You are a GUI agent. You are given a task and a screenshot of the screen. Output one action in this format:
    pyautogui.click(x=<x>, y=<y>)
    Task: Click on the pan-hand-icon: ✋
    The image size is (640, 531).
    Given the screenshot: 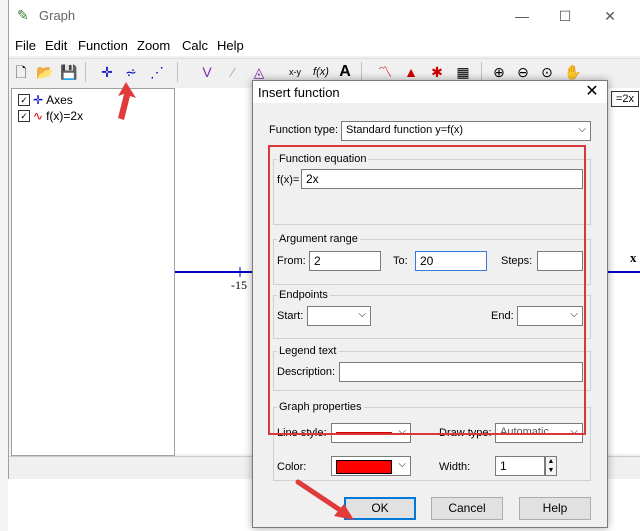 What is the action you would take?
    pyautogui.click(x=573, y=72)
    